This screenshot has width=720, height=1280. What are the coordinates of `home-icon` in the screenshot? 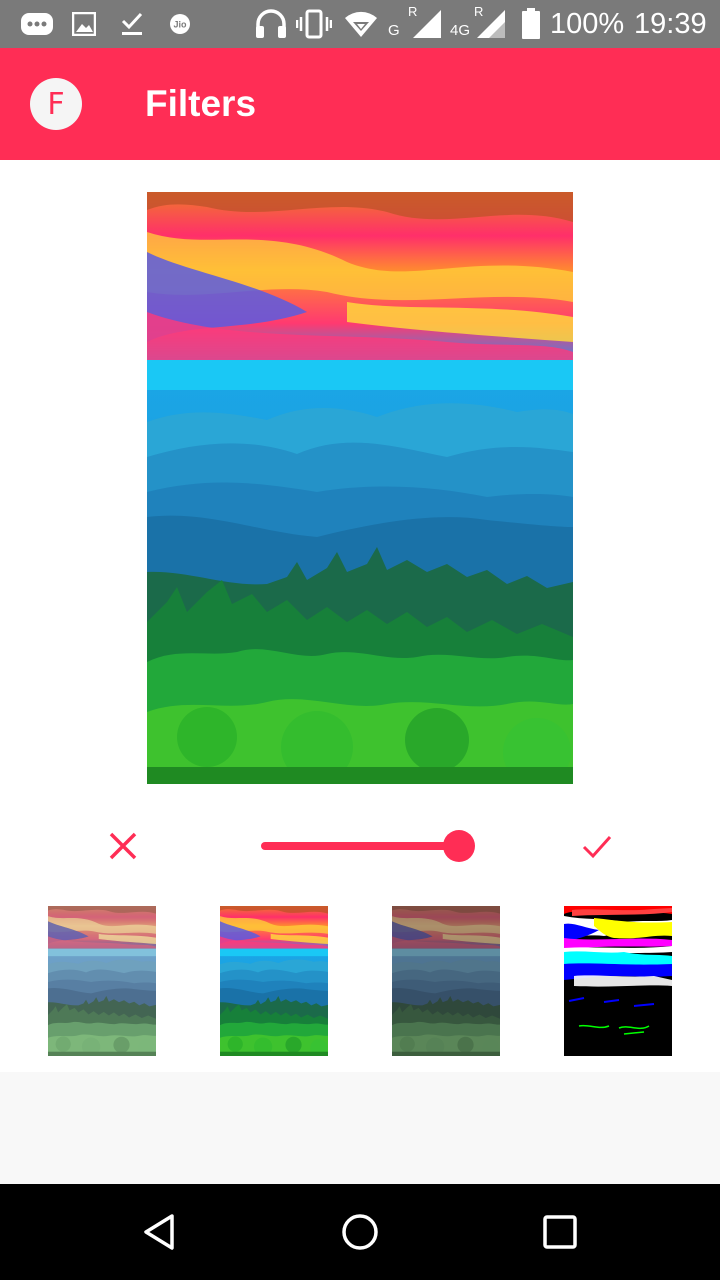 It's located at (360, 1232).